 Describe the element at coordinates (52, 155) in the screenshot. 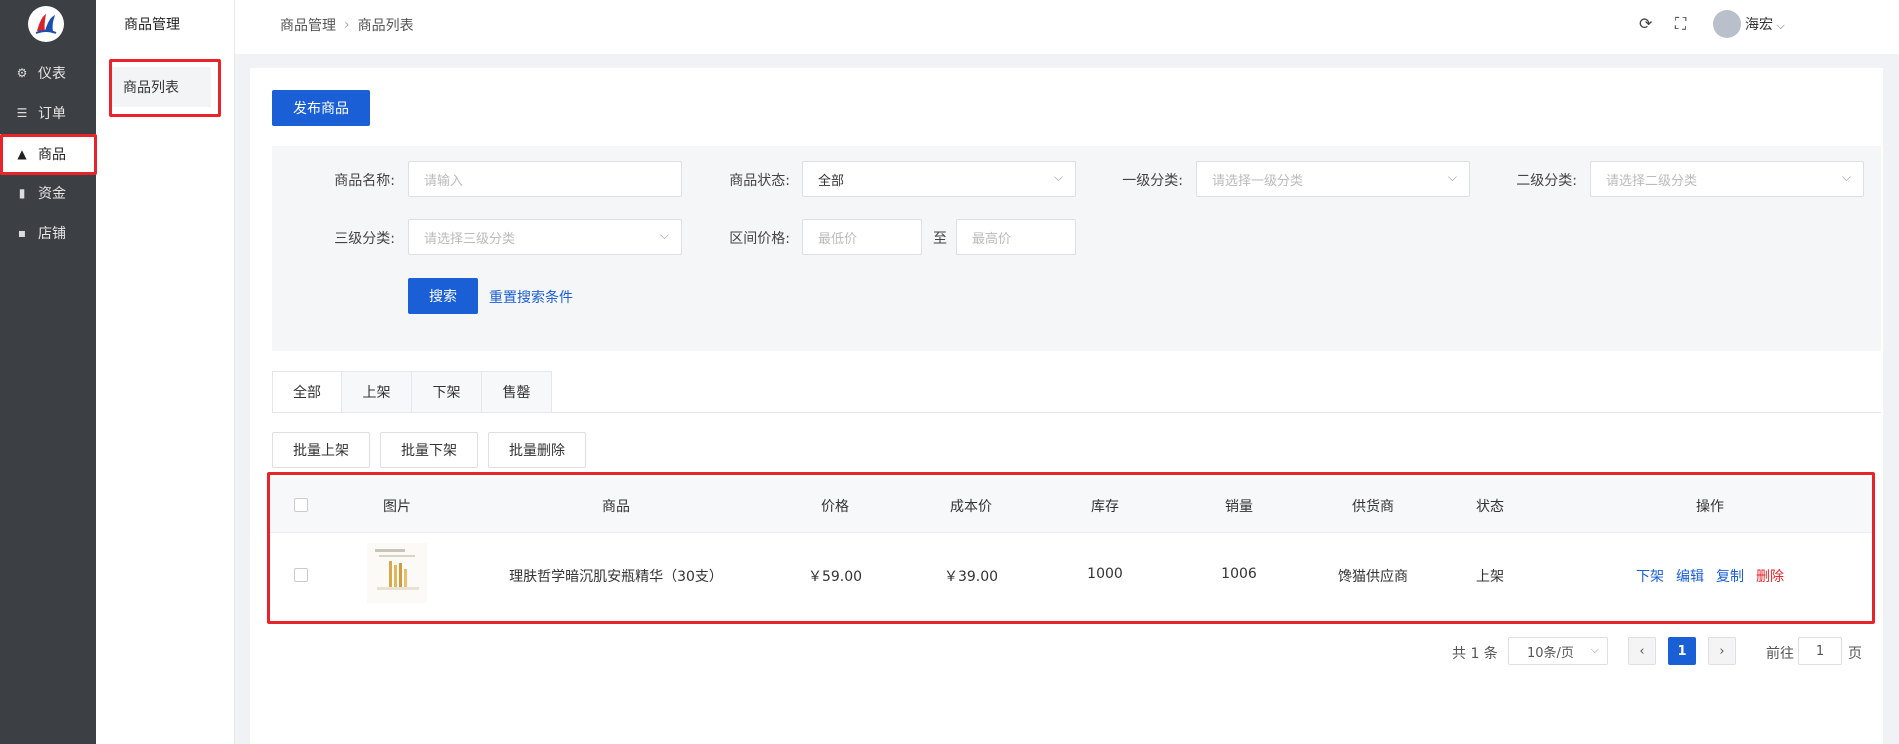

I see `sidebar-item-label: 商品` at that location.